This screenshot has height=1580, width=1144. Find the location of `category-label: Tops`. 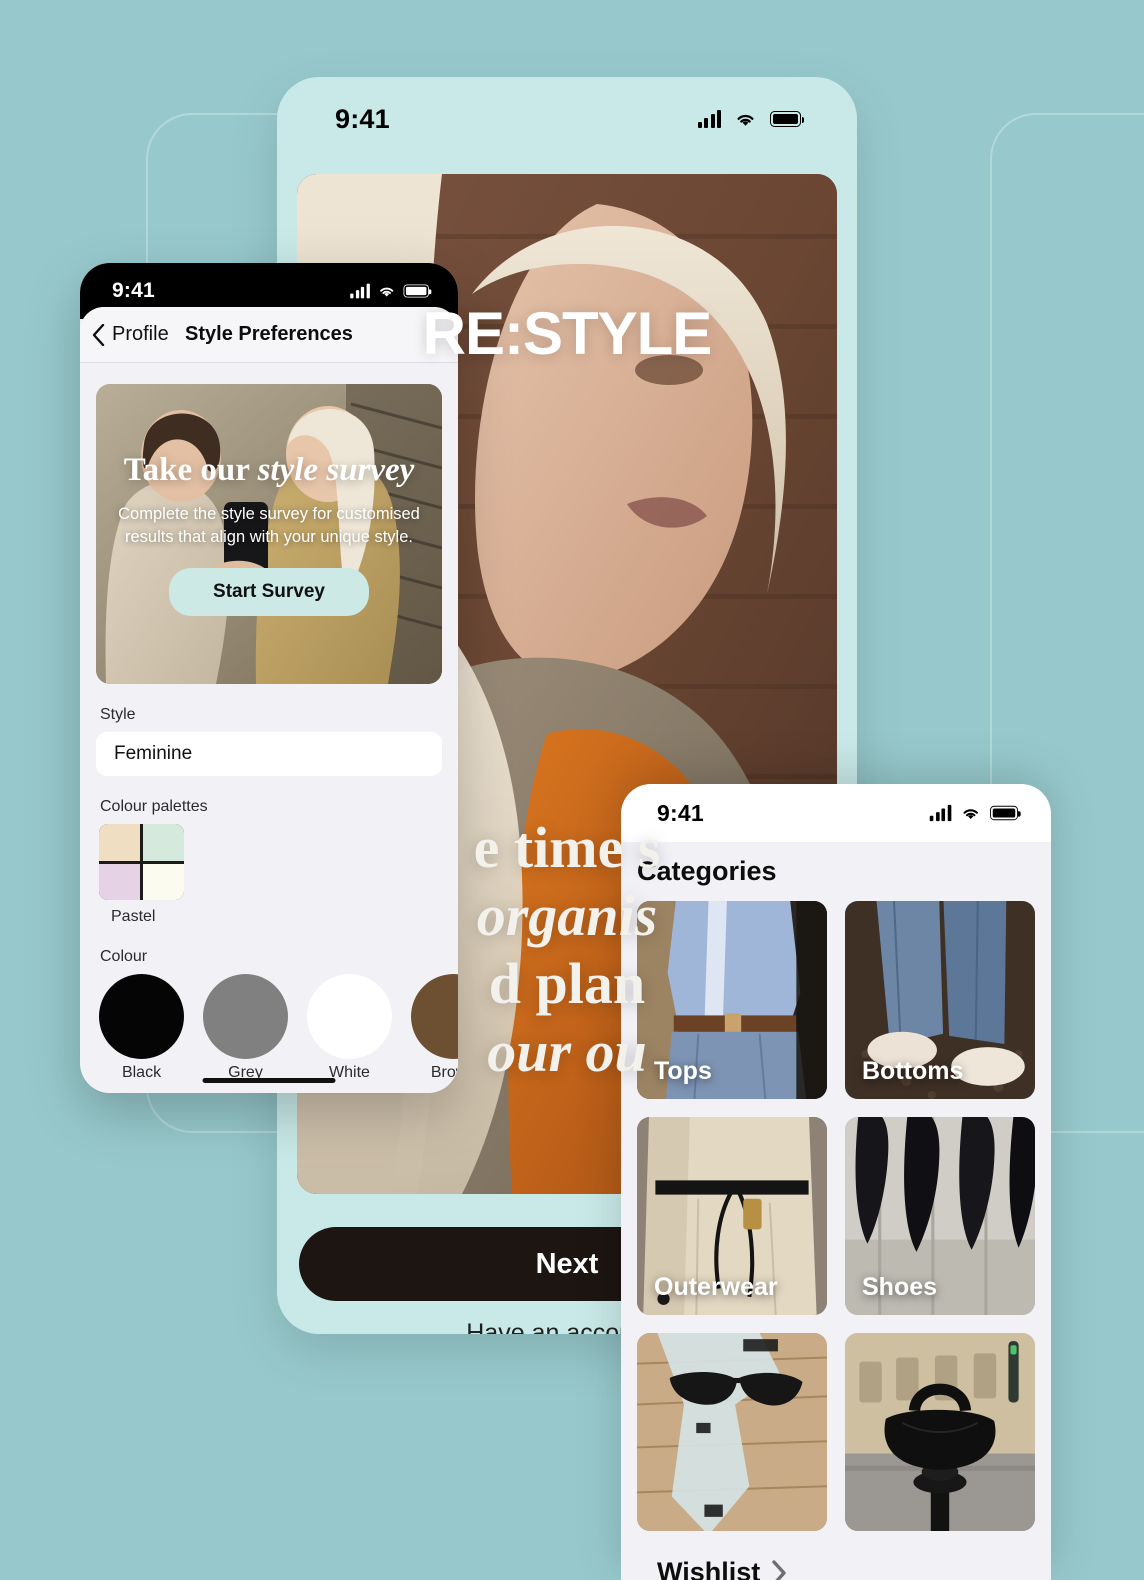

category-label: Tops is located at coordinates (683, 1071).